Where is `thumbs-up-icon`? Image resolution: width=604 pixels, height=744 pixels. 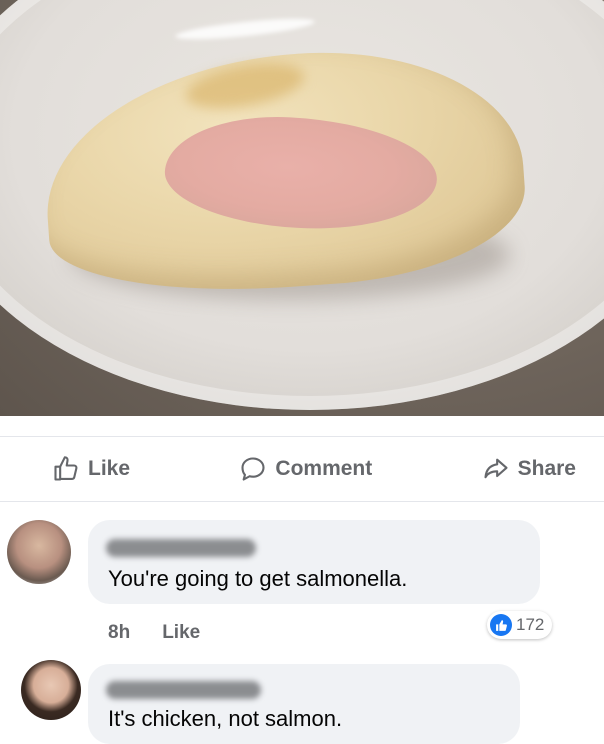 thumbs-up-icon is located at coordinates (66, 468).